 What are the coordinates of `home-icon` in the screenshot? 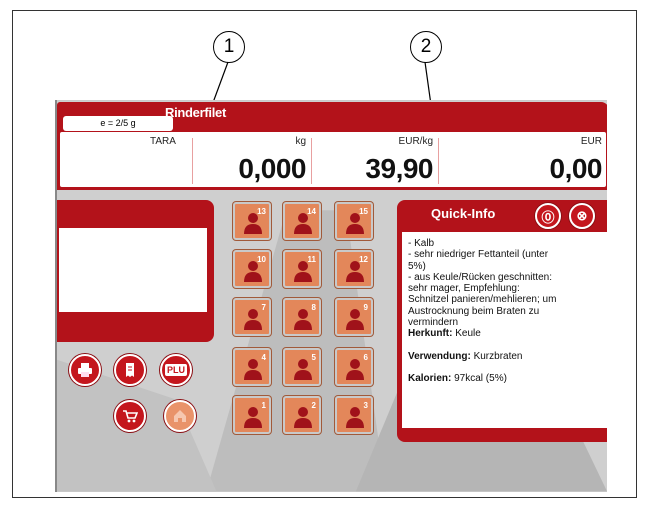 It's located at (180, 416).